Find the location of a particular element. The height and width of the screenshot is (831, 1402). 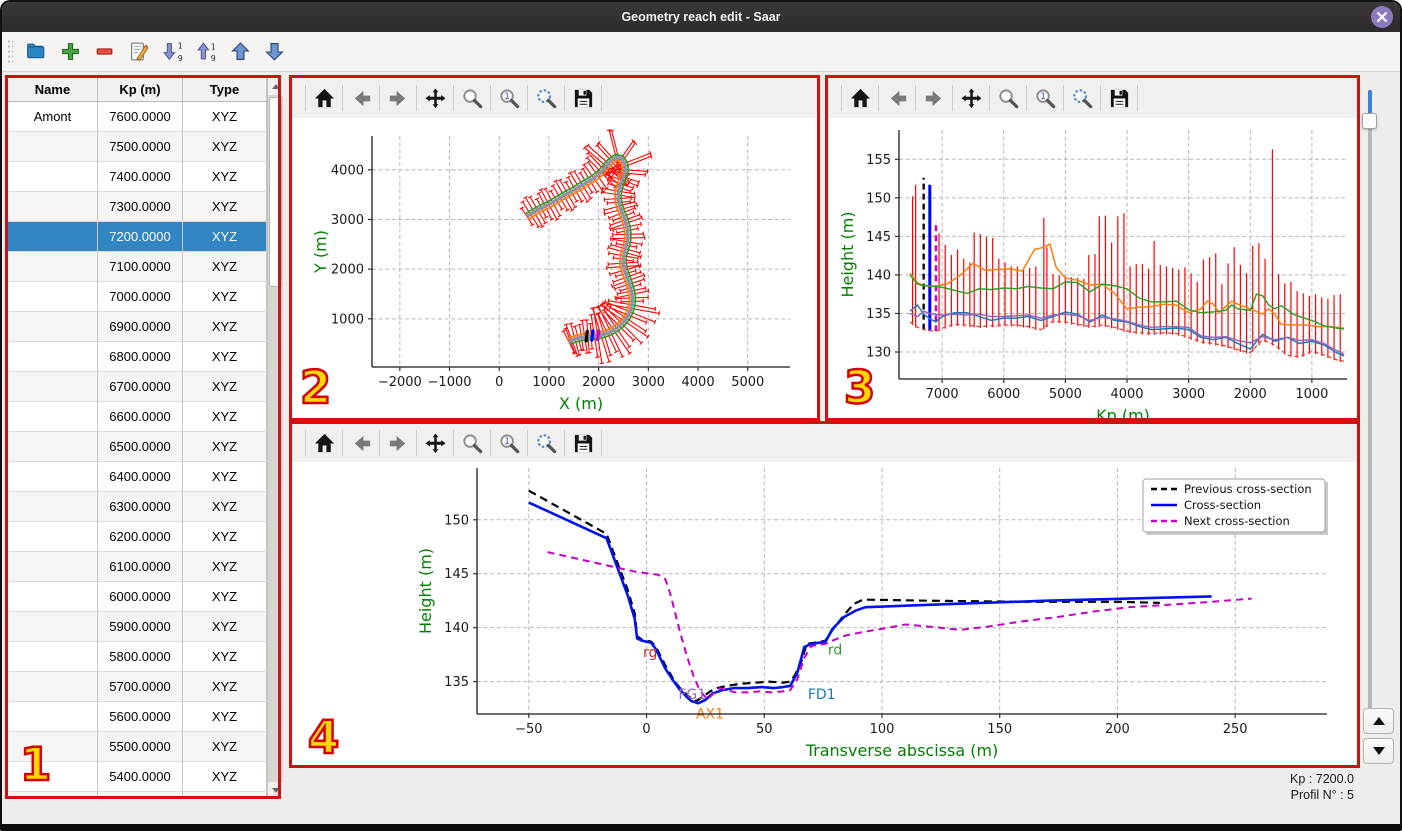

svg-text: 1000 is located at coordinates (1311, 394).